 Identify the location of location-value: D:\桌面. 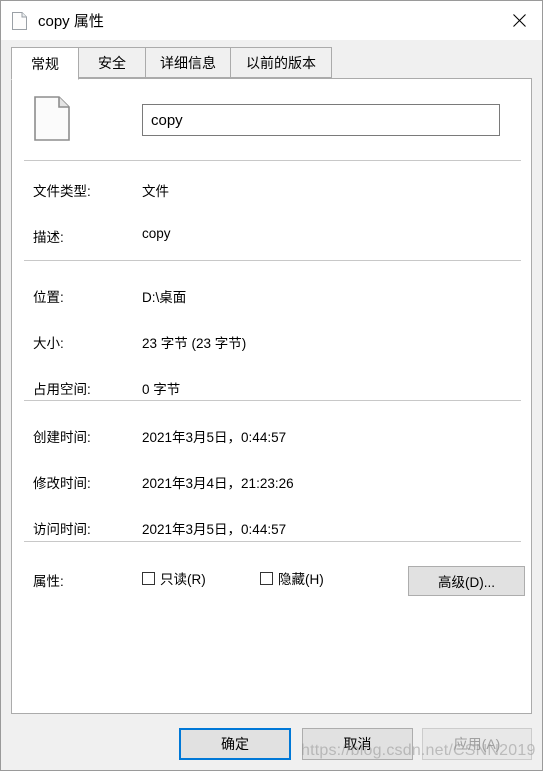
(164, 297).